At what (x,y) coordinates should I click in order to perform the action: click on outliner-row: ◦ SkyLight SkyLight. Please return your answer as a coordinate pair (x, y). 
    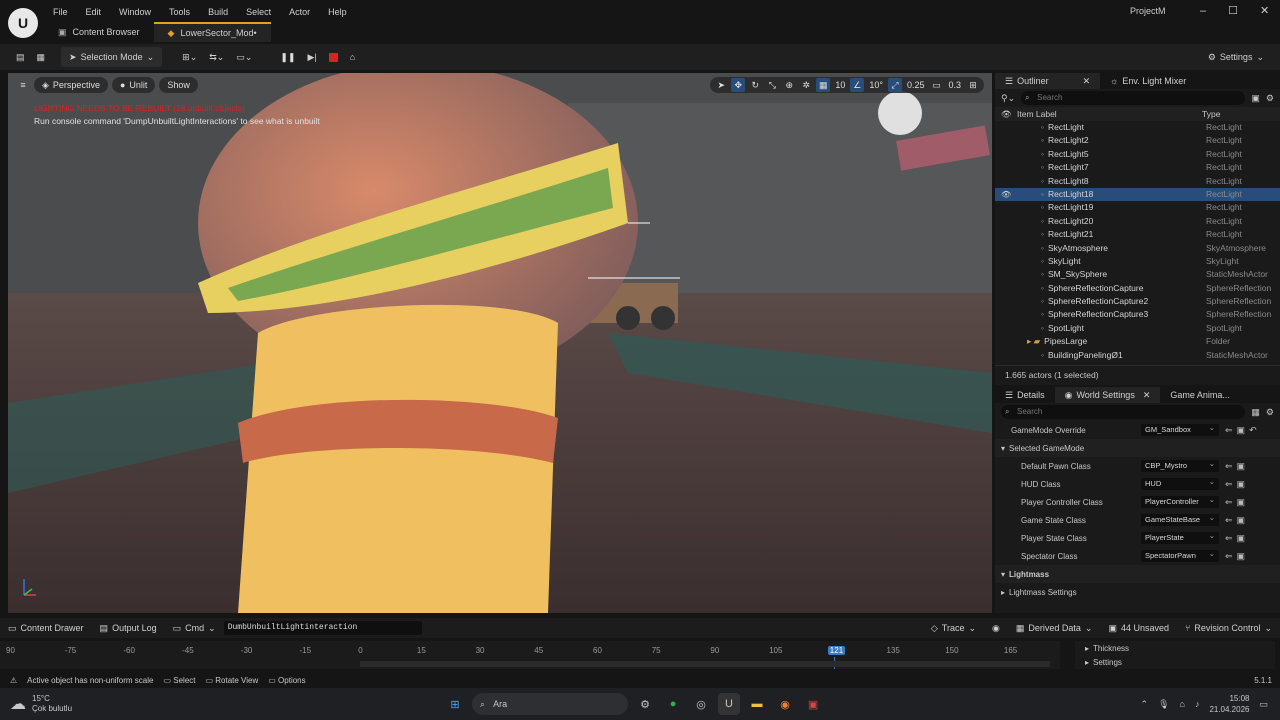
    Looking at the image, I should click on (1137, 261).